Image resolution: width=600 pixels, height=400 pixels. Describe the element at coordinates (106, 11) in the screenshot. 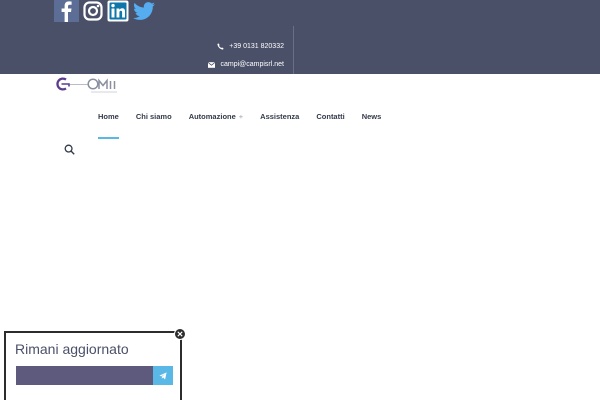

I see `social-links` at that location.